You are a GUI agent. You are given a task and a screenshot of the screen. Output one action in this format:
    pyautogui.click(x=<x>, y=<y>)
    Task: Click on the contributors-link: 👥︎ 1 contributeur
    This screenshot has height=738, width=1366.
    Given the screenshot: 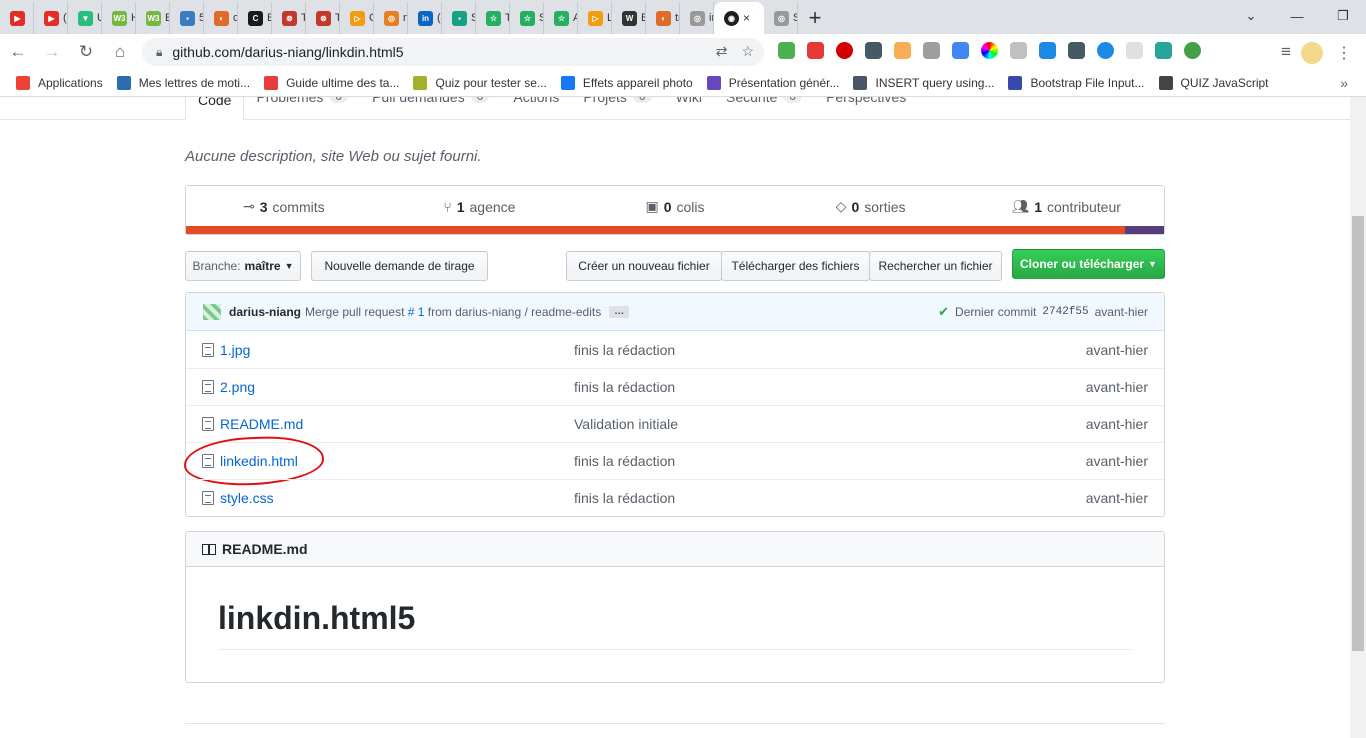 What is the action you would take?
    pyautogui.click(x=1066, y=206)
    